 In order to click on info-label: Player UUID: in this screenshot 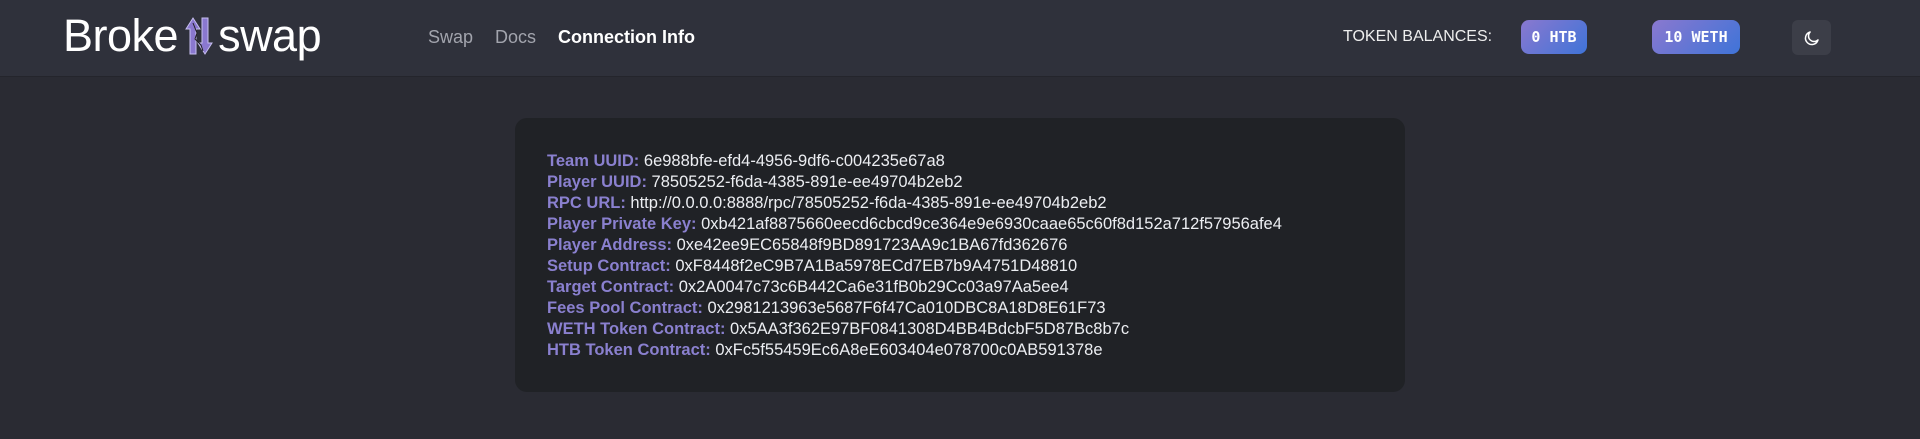, I will do `click(597, 182)`.